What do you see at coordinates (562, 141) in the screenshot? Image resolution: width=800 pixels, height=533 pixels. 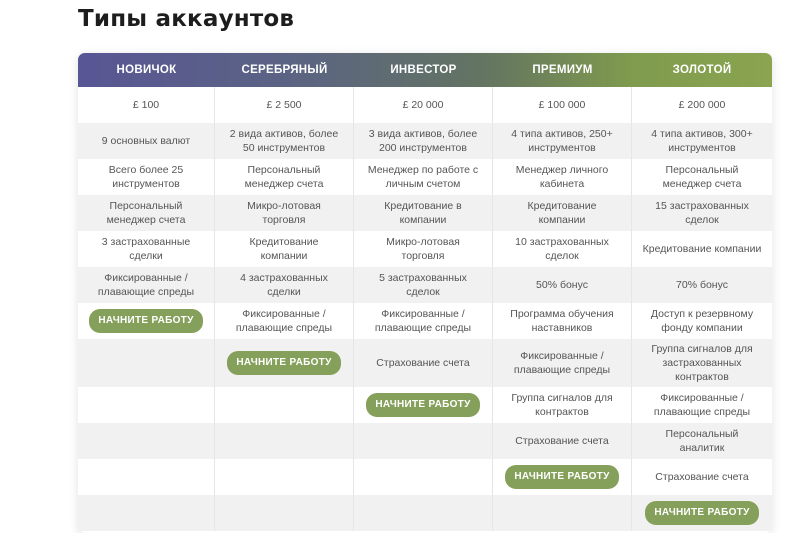 I see `cell-text: 4 типа активов, 250+ инструментов` at bounding box center [562, 141].